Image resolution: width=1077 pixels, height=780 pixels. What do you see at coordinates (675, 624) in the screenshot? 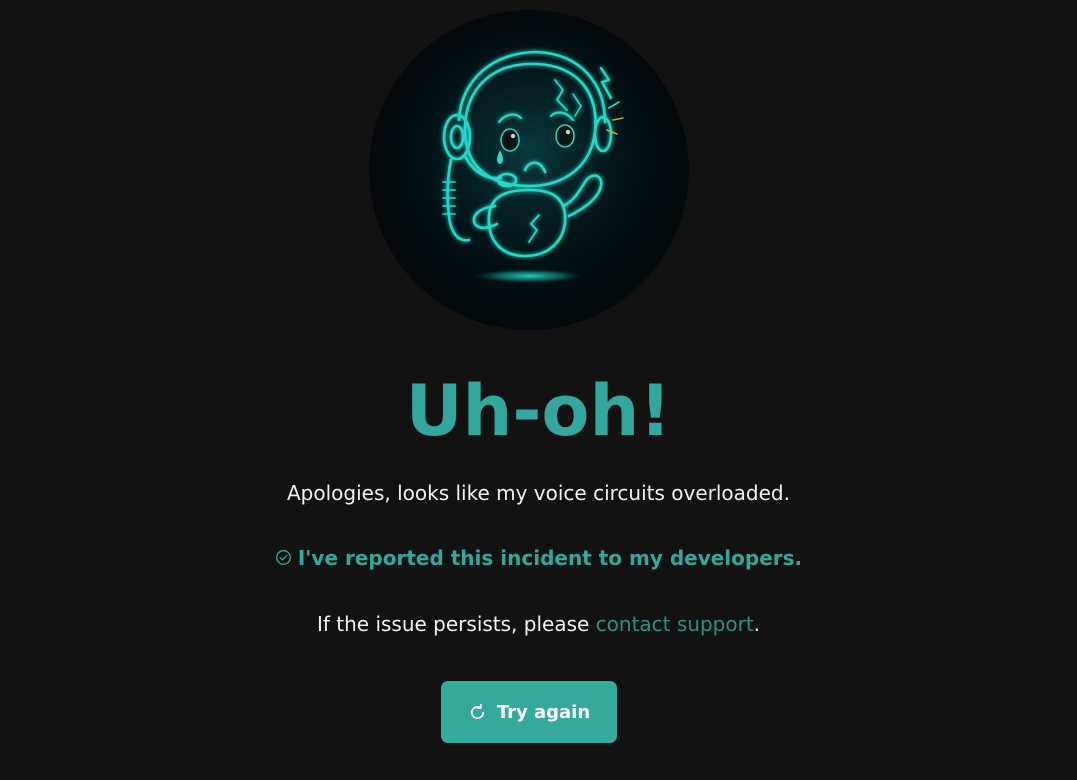
I see `contact-support-link: contact support` at bounding box center [675, 624].